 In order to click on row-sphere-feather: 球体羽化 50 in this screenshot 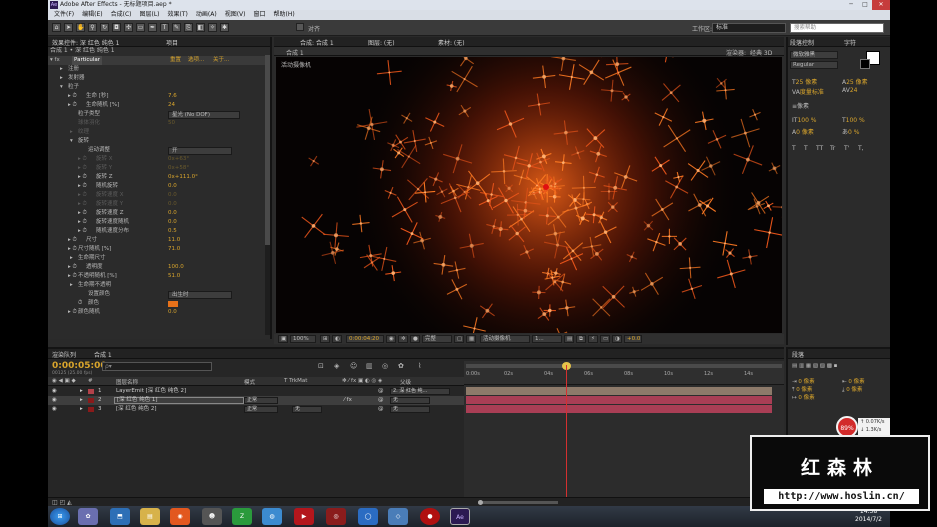, I will do `click(157, 123)`.